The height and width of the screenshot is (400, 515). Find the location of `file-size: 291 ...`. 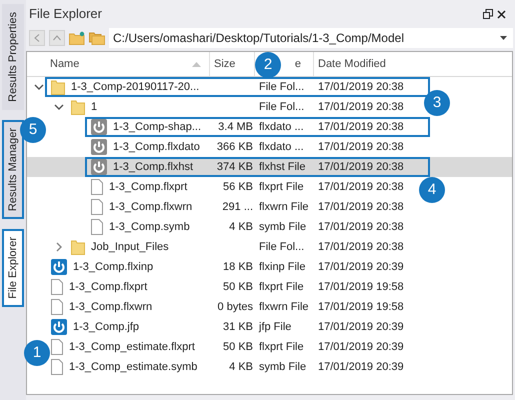

file-size: 291 ... is located at coordinates (237, 207).